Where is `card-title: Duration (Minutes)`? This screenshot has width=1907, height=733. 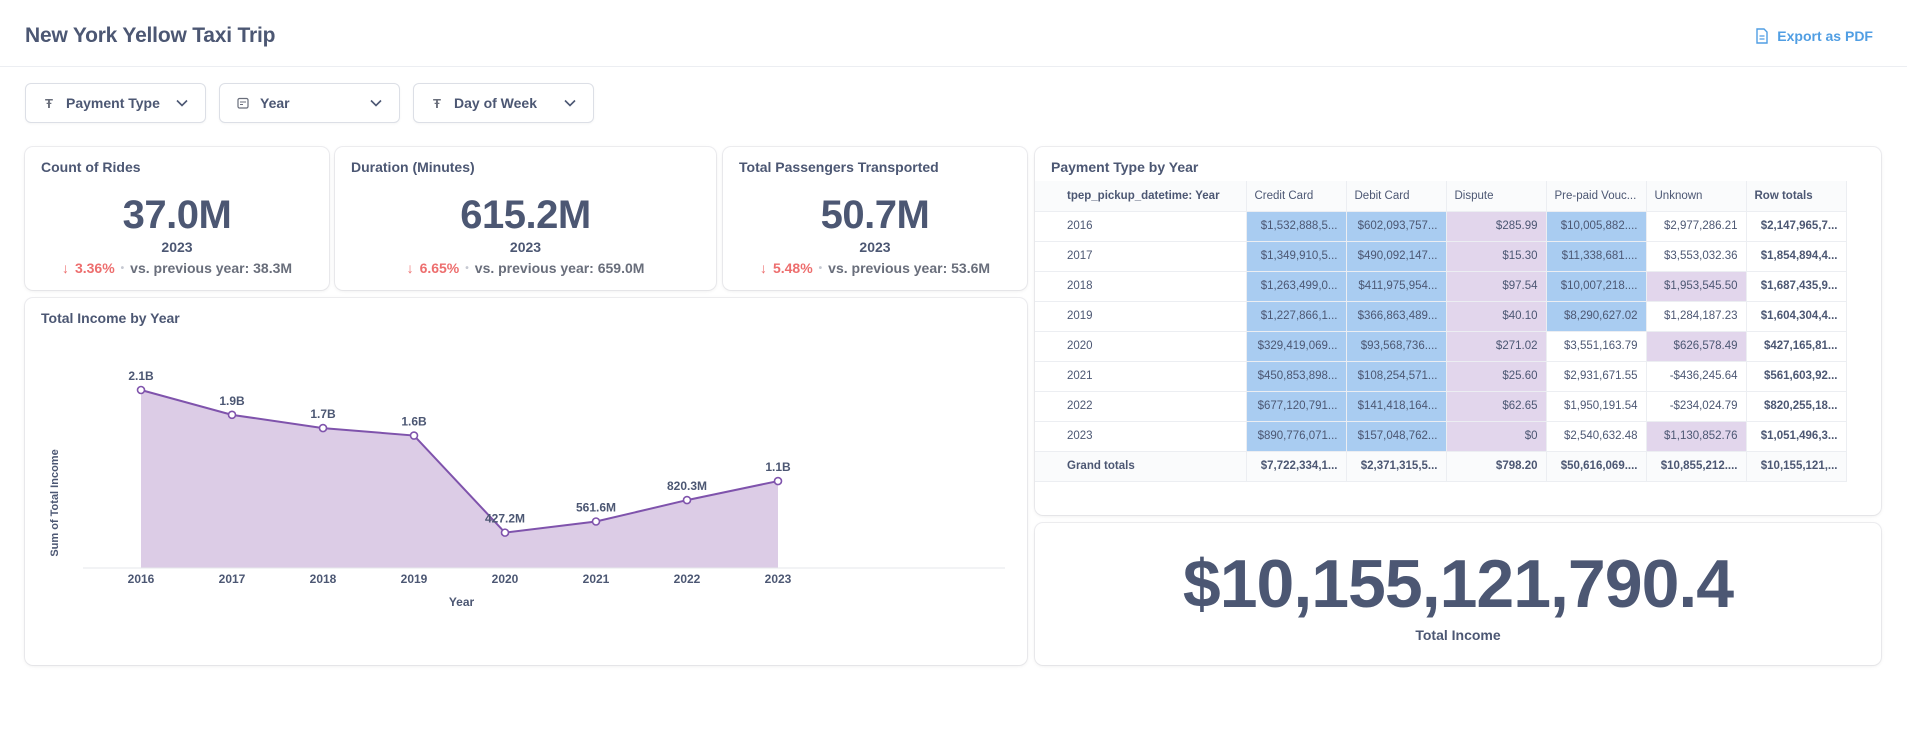
card-title: Duration (Minutes) is located at coordinates (413, 167).